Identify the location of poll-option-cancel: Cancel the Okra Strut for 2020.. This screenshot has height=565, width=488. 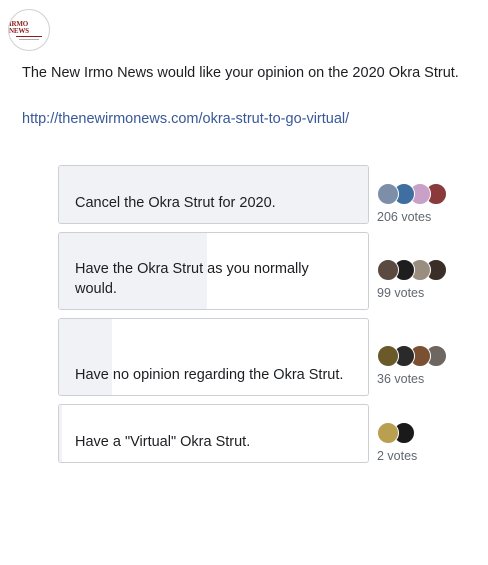
(213, 194).